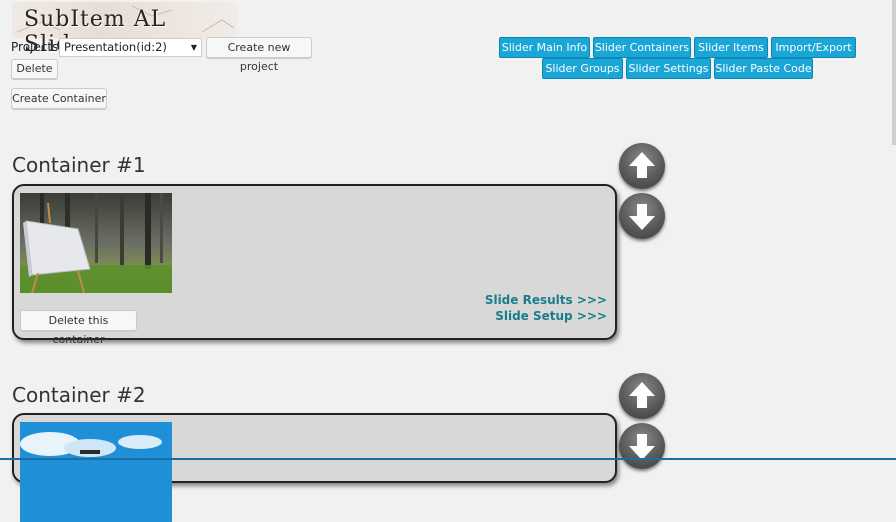 The width and height of the screenshot is (896, 522). Describe the element at coordinates (78, 328) in the screenshot. I see `delete-container-button: Delete this container` at that location.